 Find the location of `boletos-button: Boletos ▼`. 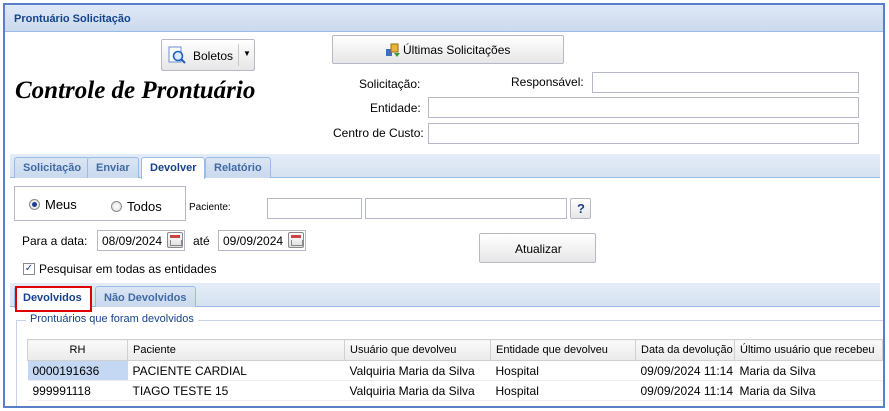

boletos-button: Boletos ▼ is located at coordinates (208, 55).